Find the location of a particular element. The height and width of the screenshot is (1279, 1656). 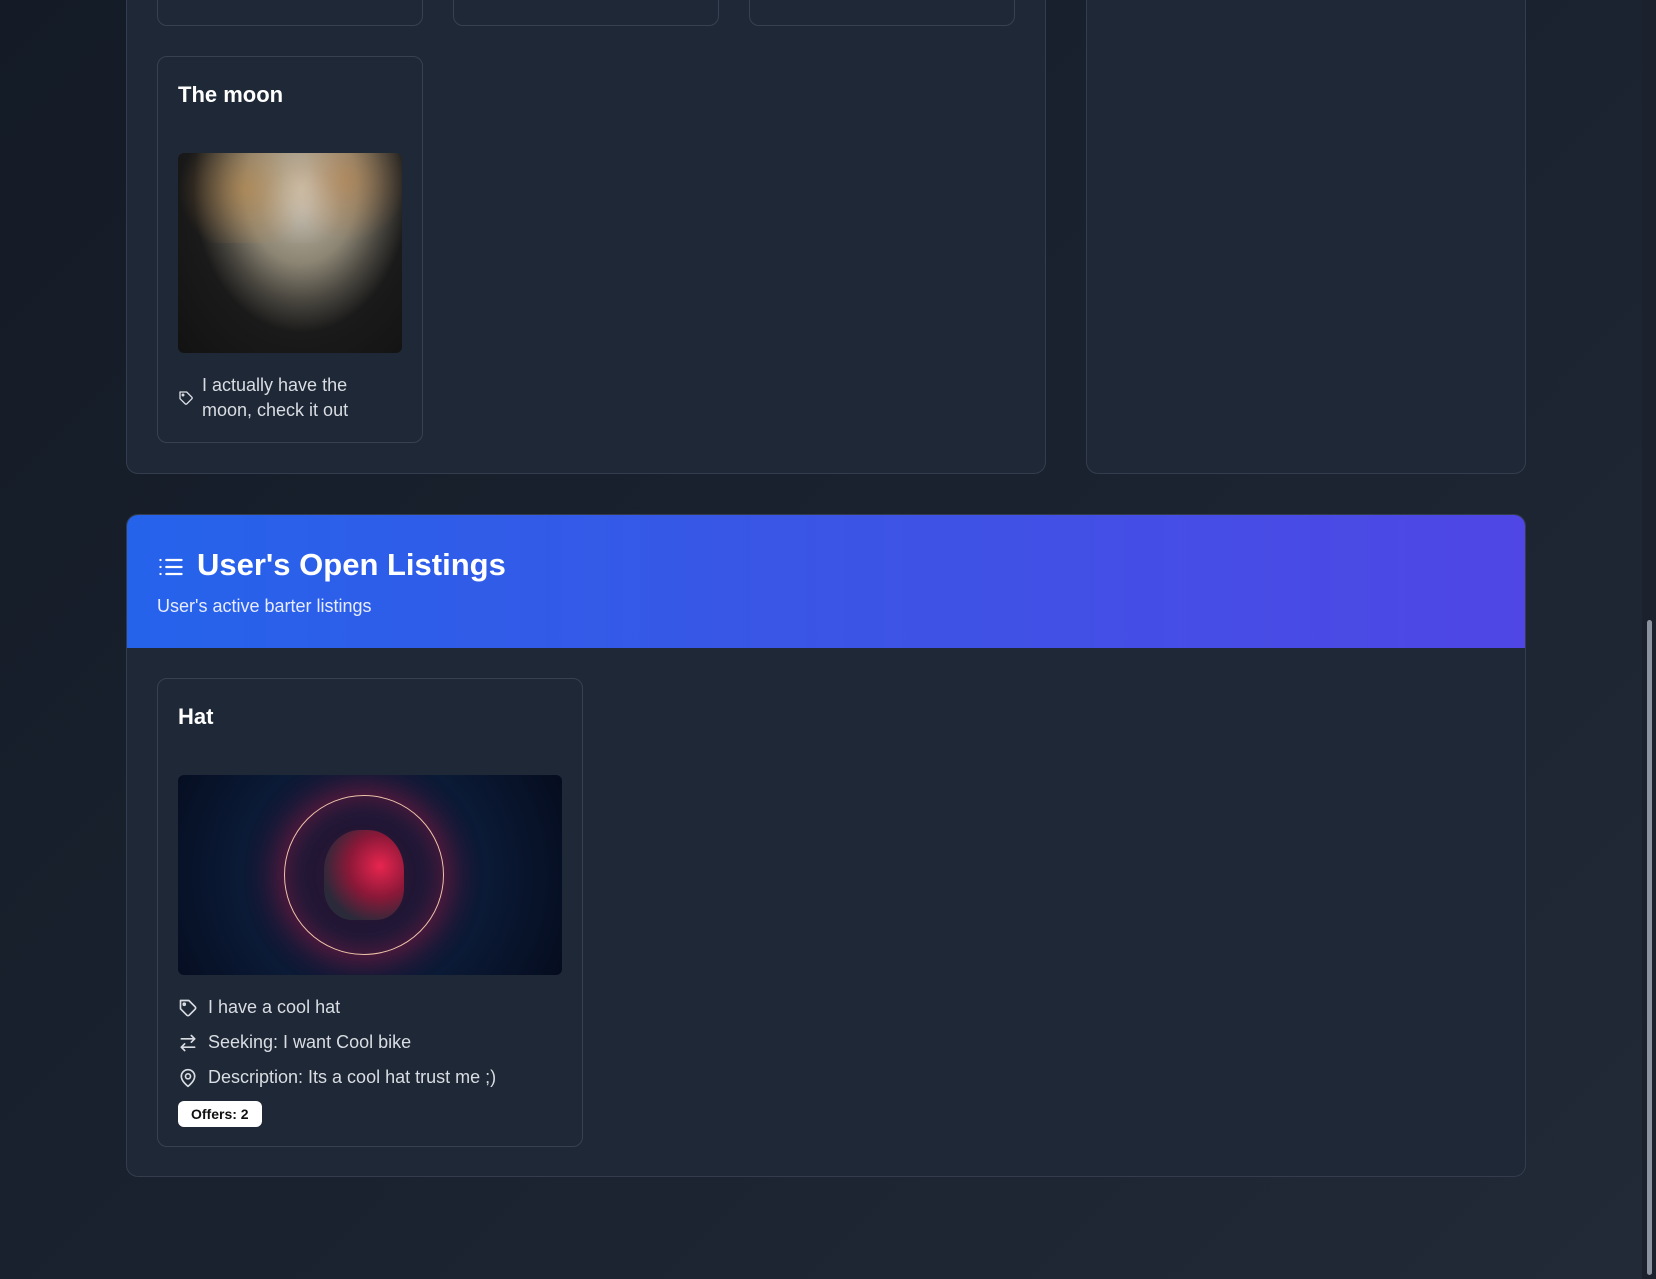

map-pin-icon is located at coordinates (188, 1077).